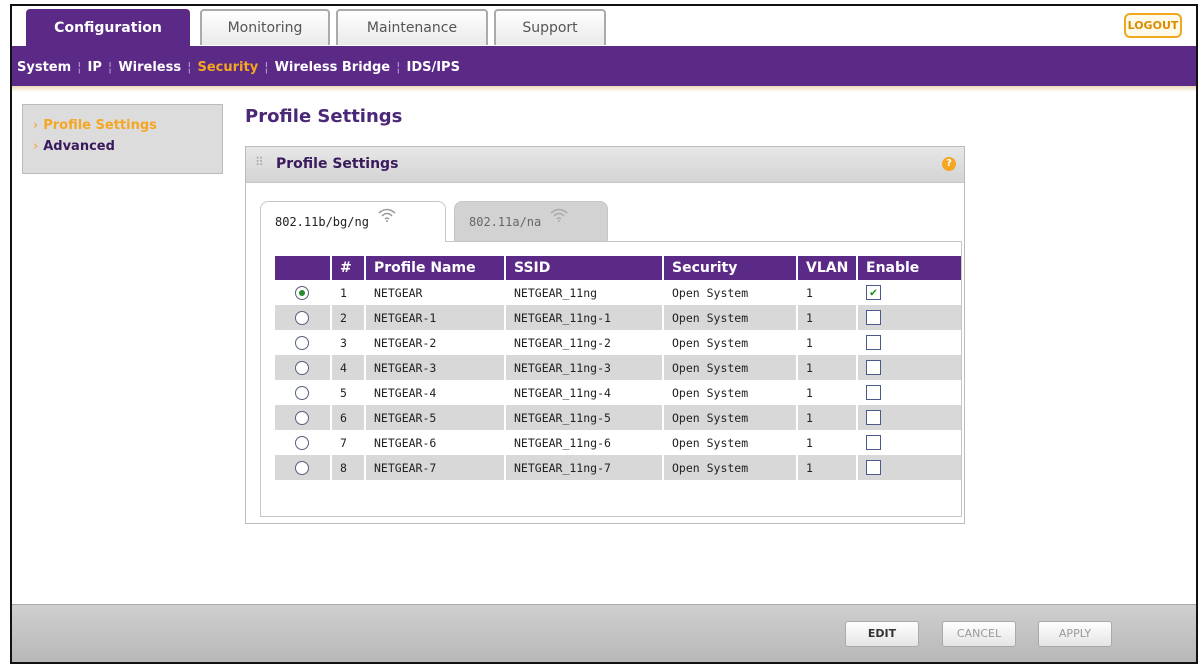 Image resolution: width=1204 pixels, height=668 pixels. What do you see at coordinates (583, 367) in the screenshot?
I see `ssid: NETGEAR_11ng-3` at bounding box center [583, 367].